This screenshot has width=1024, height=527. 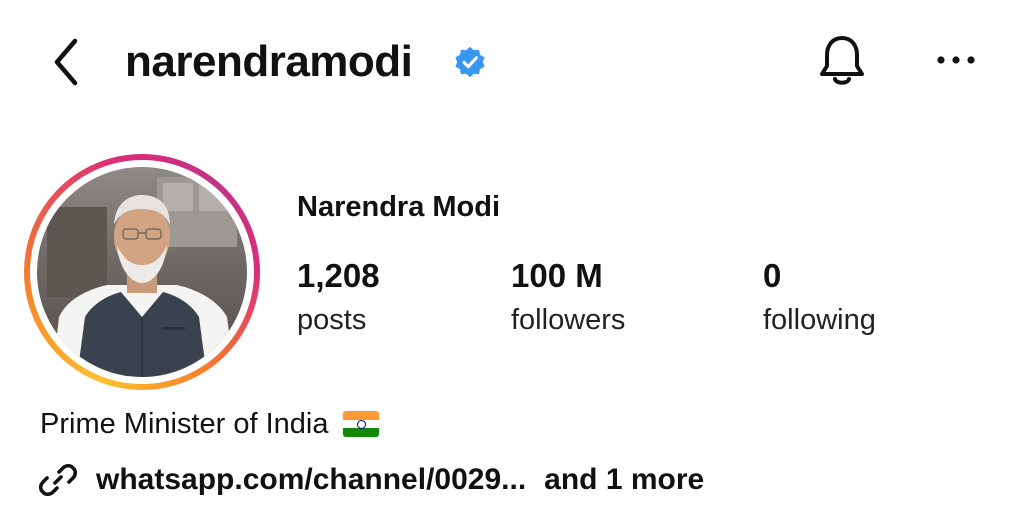 I want to click on bio-text: Prime Minister of India, so click(x=184, y=424).